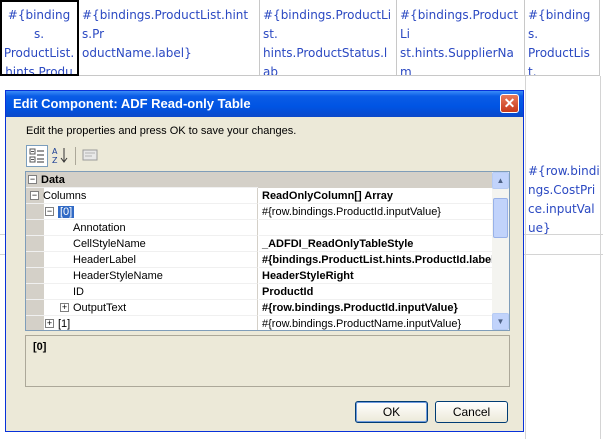  What do you see at coordinates (142, 323) in the screenshot?
I see `property-name-cell: + [1]` at bounding box center [142, 323].